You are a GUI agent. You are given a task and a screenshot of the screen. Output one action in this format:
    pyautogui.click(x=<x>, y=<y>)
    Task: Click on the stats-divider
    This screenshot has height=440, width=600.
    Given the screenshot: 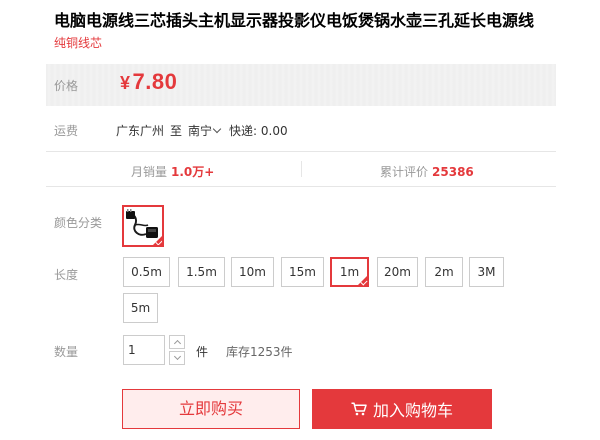 What is the action you would take?
    pyautogui.click(x=301, y=169)
    